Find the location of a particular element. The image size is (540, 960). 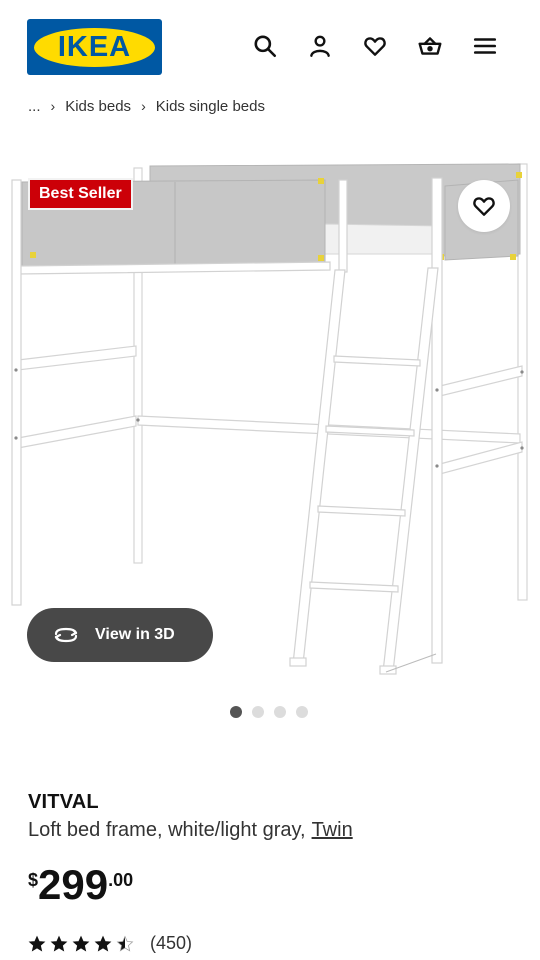

basket-icon is located at coordinates (430, 46).